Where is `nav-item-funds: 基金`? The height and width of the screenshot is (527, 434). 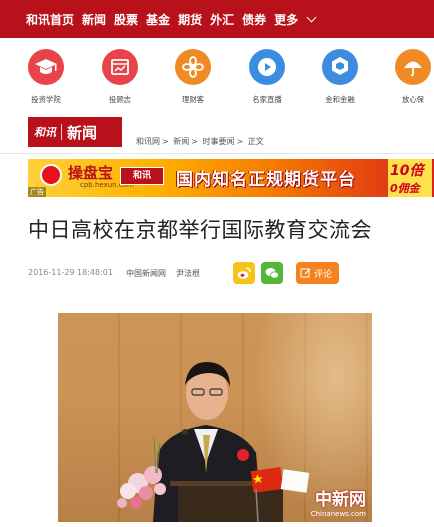
nav-item-funds: 基金 is located at coordinates (158, 19).